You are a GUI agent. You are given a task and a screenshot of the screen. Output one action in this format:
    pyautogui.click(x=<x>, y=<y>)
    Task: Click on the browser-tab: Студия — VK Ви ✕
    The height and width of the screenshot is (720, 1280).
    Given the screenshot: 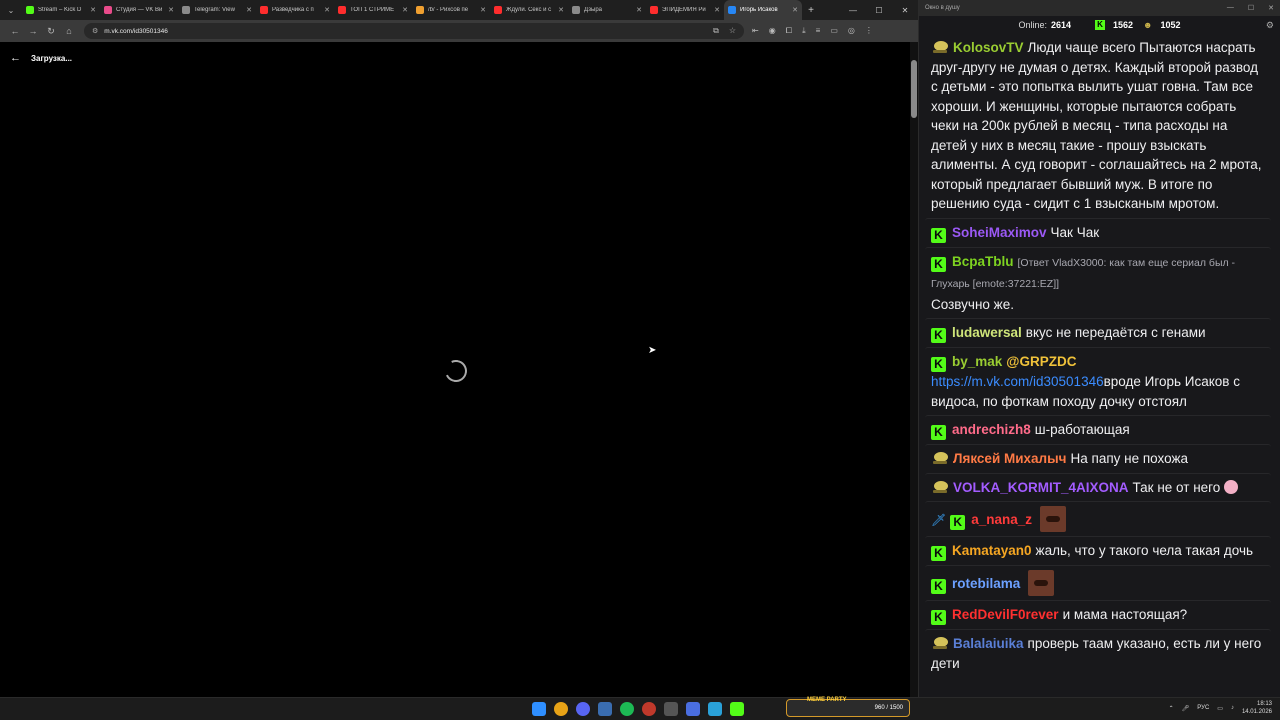 What is the action you would take?
    pyautogui.click(x=139, y=10)
    